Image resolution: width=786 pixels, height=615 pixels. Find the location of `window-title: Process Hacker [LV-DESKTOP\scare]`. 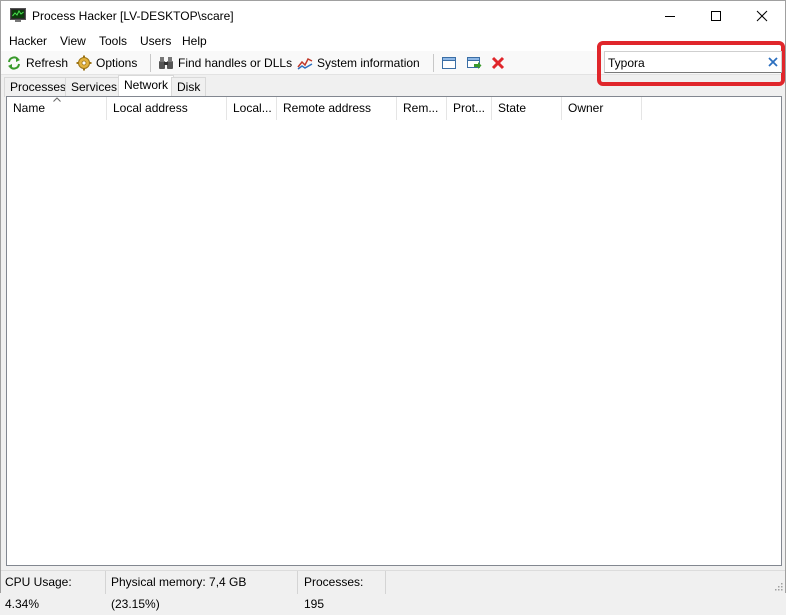

window-title: Process Hacker [LV-DESKTOP\scare] is located at coordinates (133, 16).